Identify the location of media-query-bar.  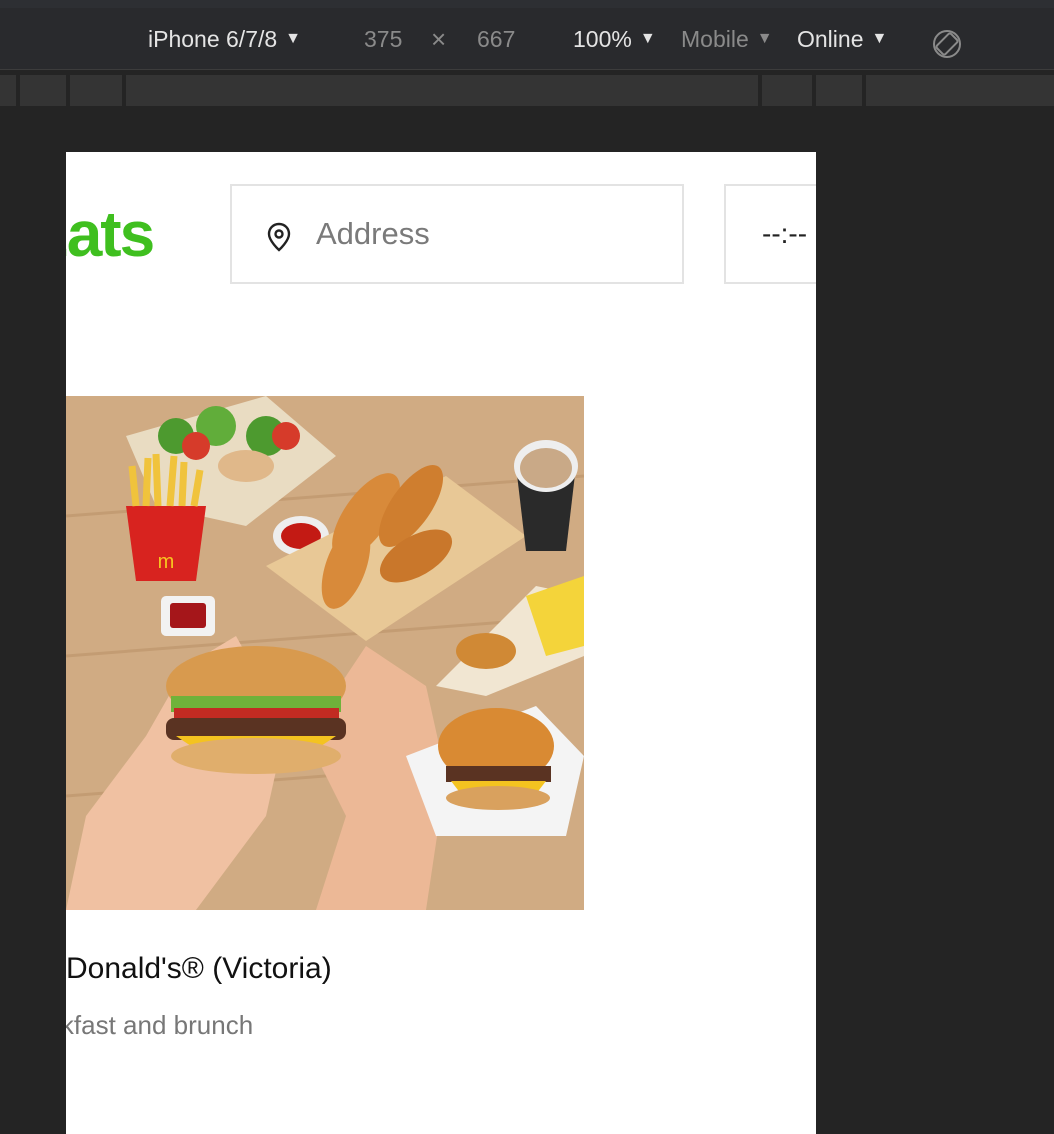
(527, 89).